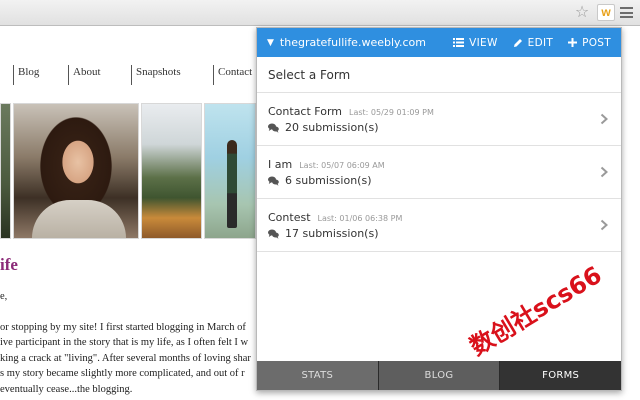  Describe the element at coordinates (280, 164) in the screenshot. I see `form-name: I am` at that location.